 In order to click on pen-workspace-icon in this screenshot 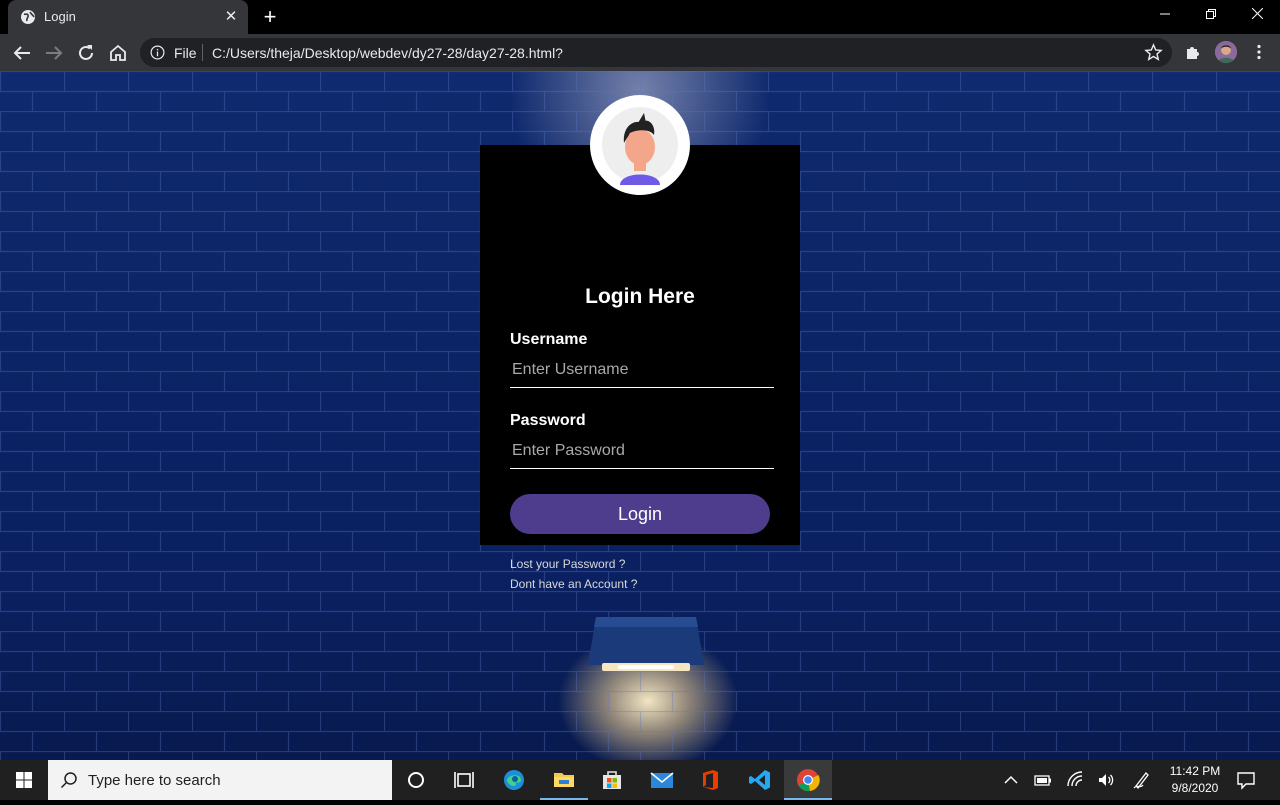, I will do `click(1142, 780)`.